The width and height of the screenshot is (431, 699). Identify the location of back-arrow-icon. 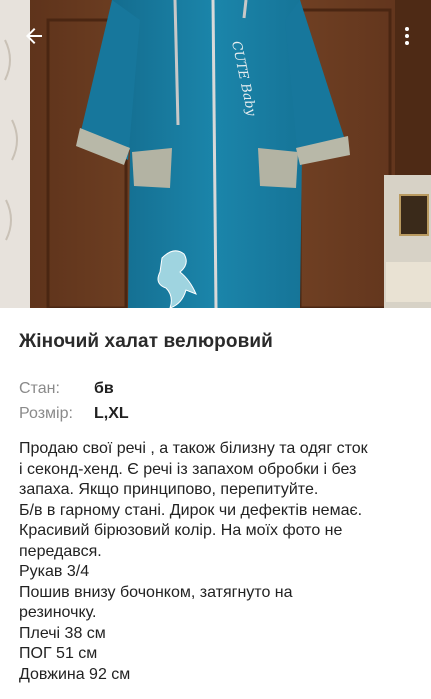
(34, 36).